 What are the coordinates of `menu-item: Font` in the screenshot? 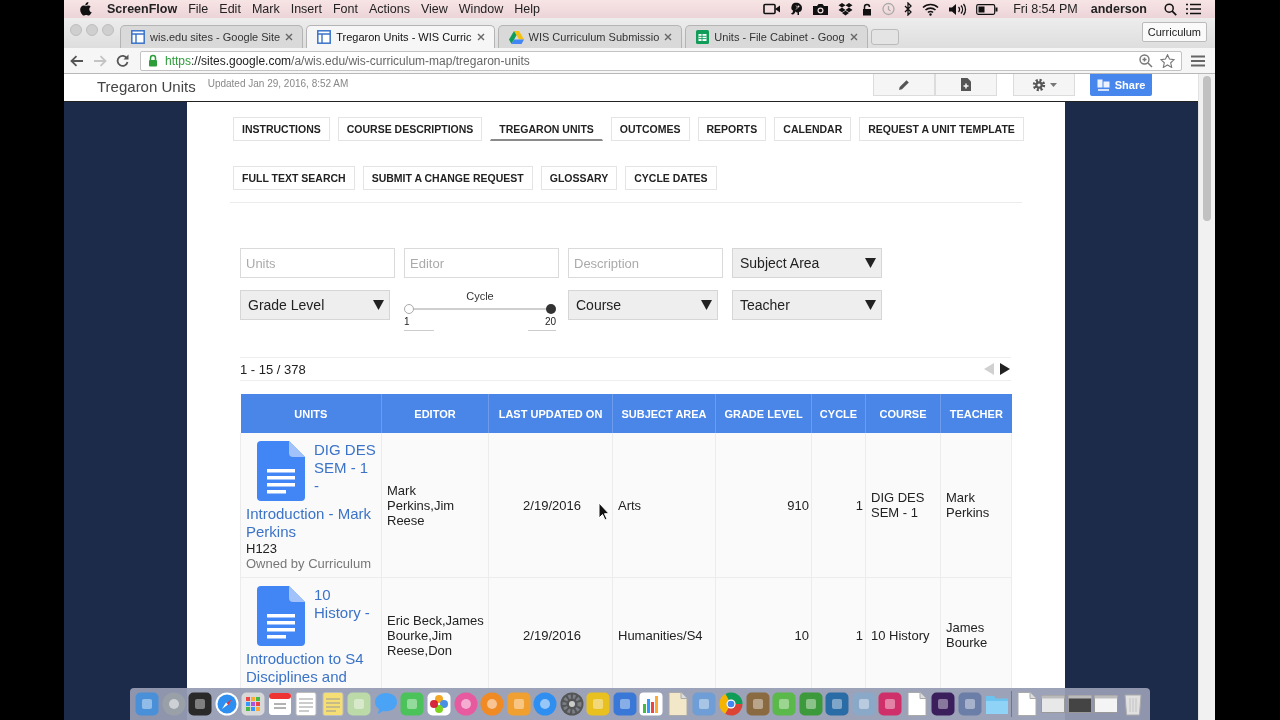 It's located at (345, 9).